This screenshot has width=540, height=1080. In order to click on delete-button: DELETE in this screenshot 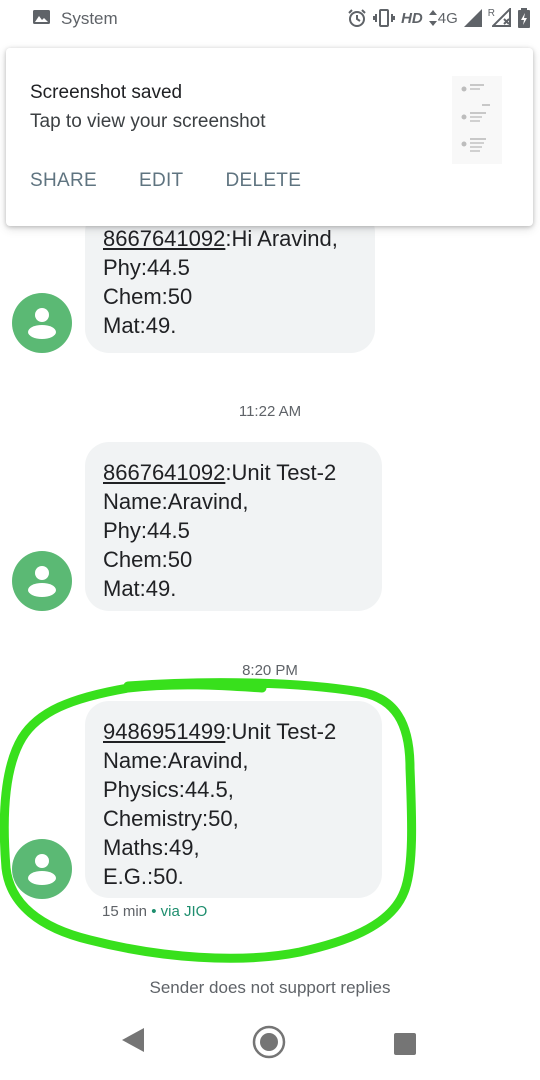, I will do `click(263, 181)`.